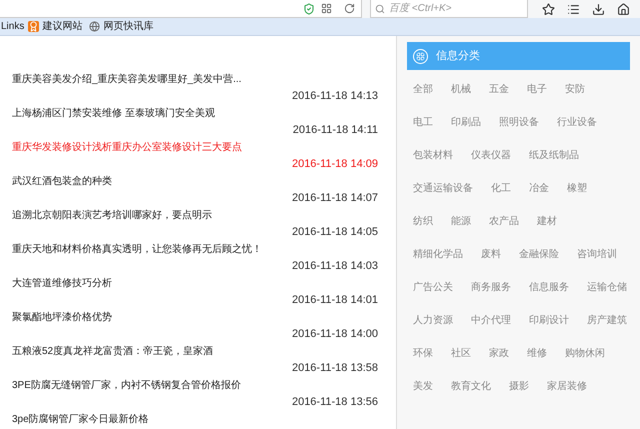  Describe the element at coordinates (573, 9) in the screenshot. I see `reading-list-icon` at that location.